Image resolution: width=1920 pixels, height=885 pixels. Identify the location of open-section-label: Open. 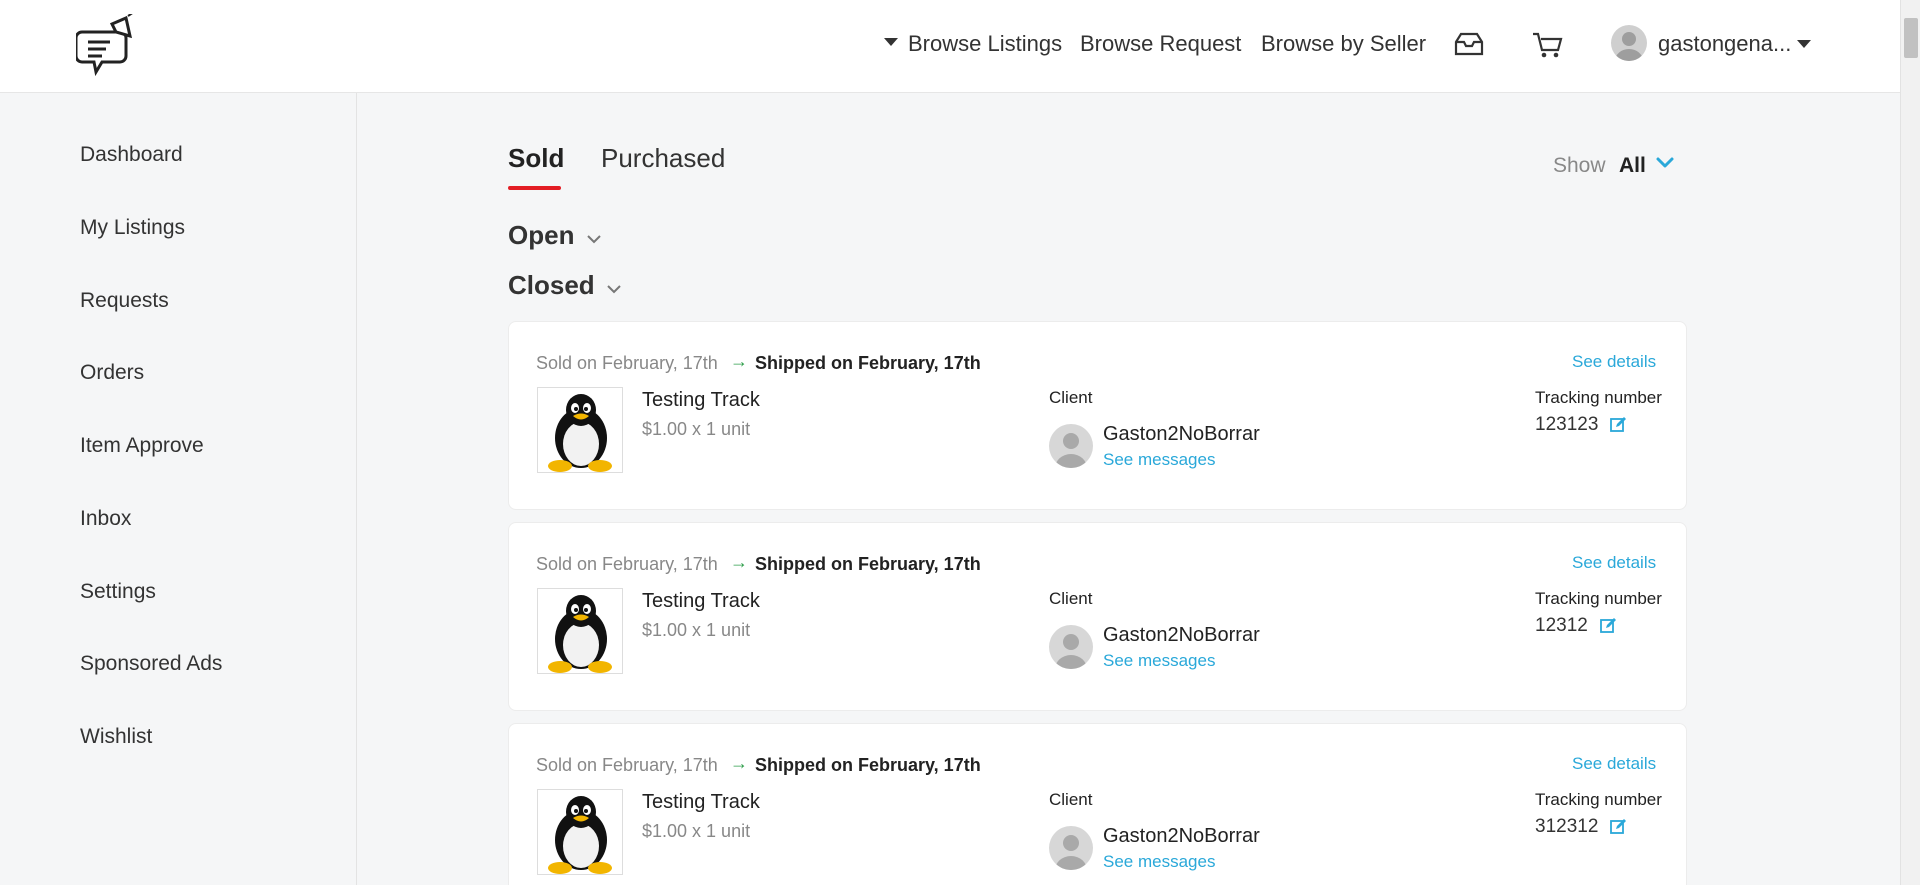
(541, 235).